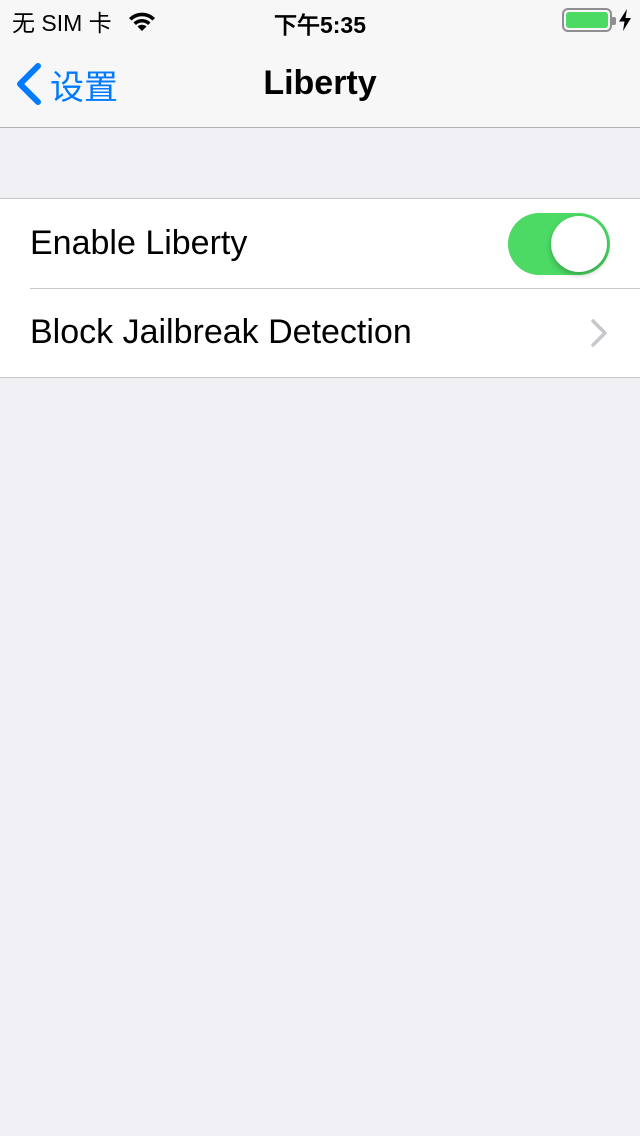  I want to click on navigation-bar: 设置 Liberty, so click(320, 84).